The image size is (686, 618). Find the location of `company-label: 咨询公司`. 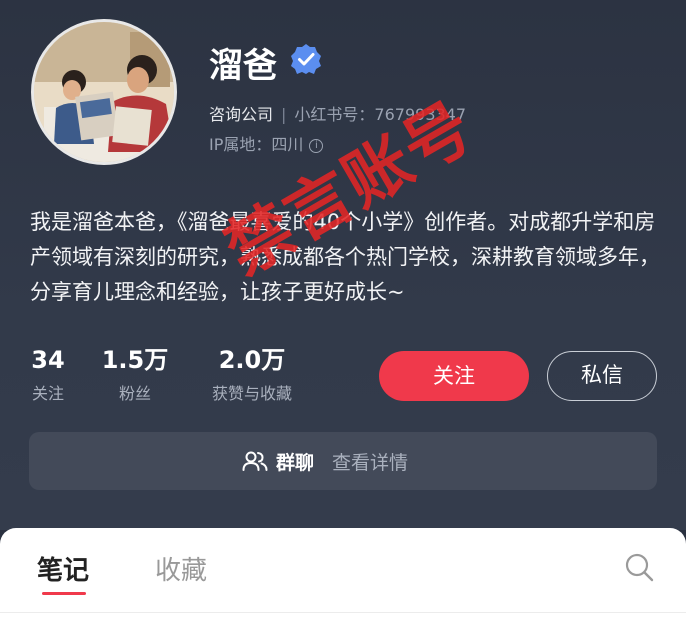

company-label: 咨询公司 is located at coordinates (241, 114).